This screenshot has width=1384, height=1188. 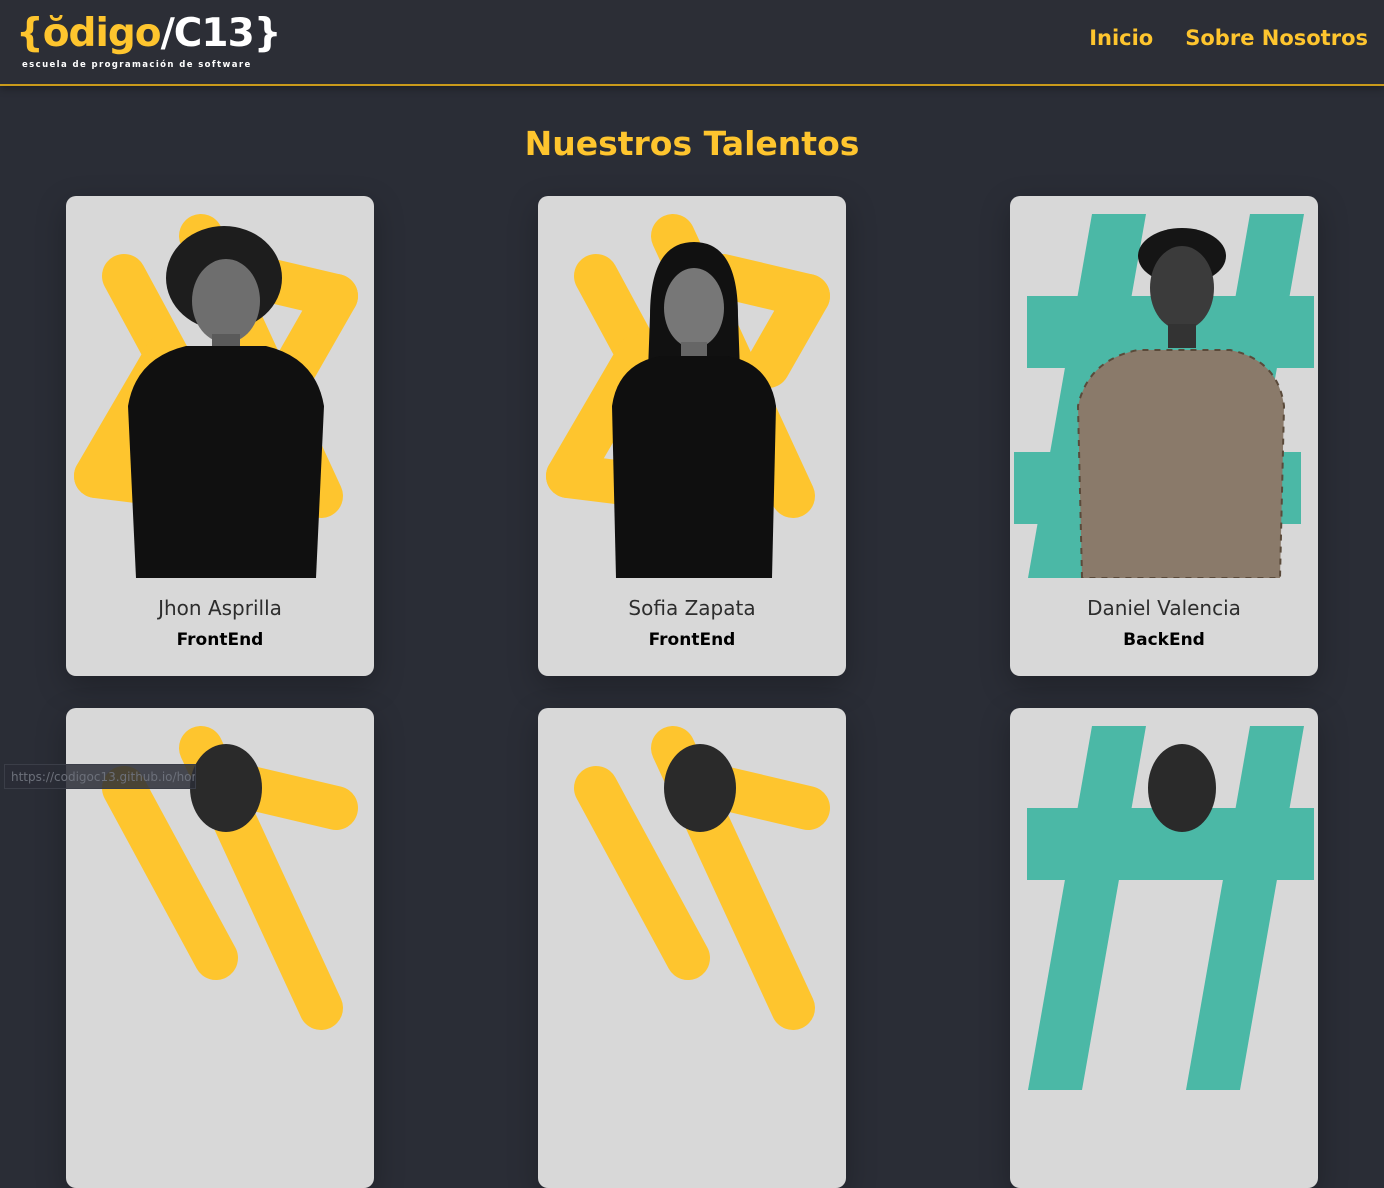 I want to click on nav-link-inicio: Inicio, so click(x=1121, y=38).